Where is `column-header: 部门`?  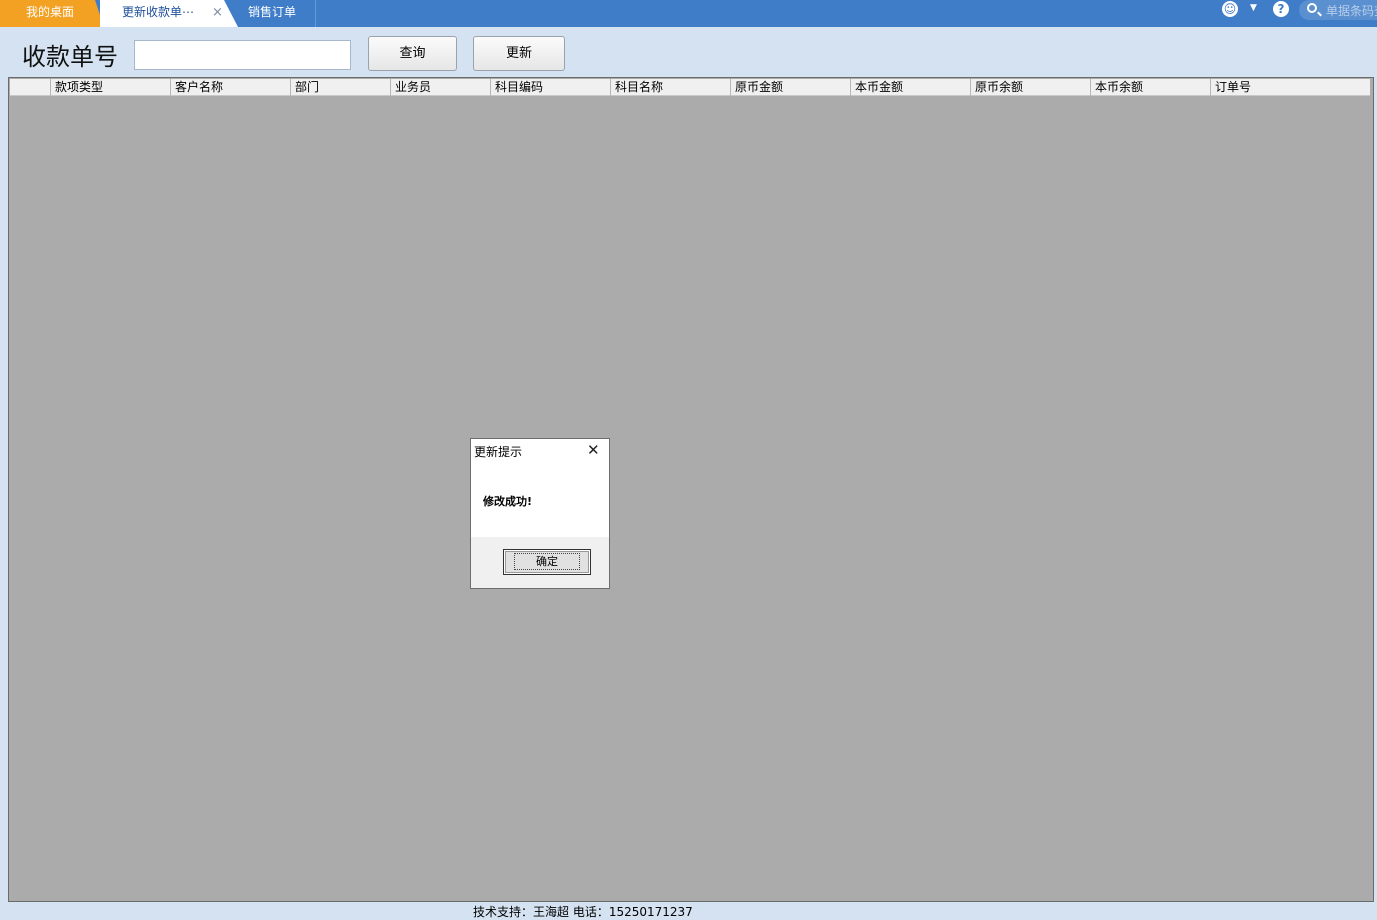
column-header: 部门 is located at coordinates (340, 87).